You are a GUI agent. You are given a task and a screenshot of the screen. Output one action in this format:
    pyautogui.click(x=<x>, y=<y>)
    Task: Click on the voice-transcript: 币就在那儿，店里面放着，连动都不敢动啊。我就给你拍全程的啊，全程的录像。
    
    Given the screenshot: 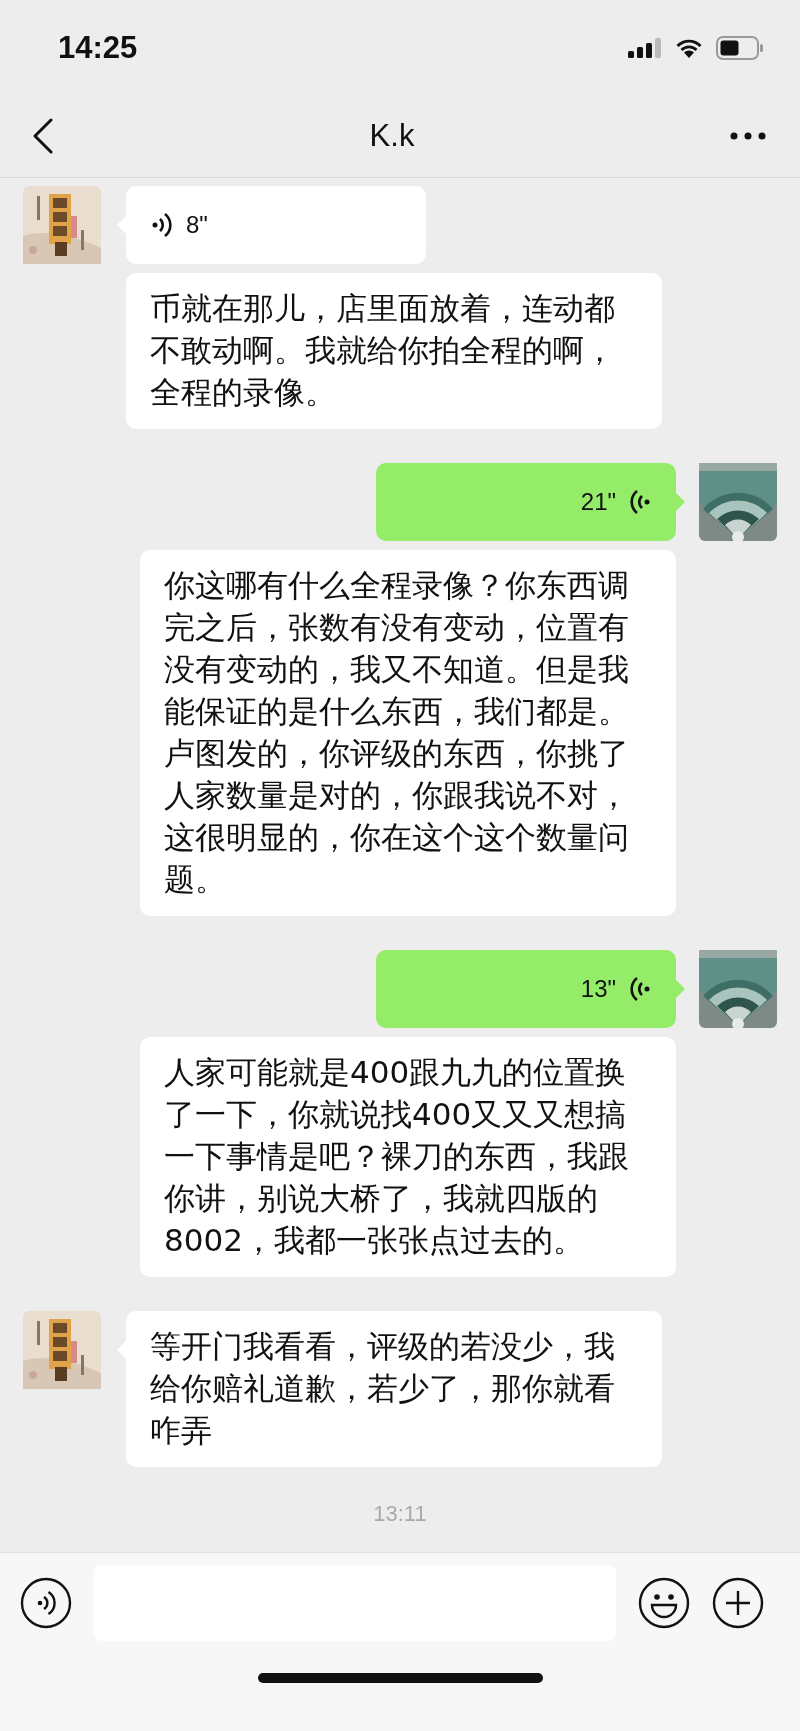 What is the action you would take?
    pyautogui.click(x=394, y=351)
    